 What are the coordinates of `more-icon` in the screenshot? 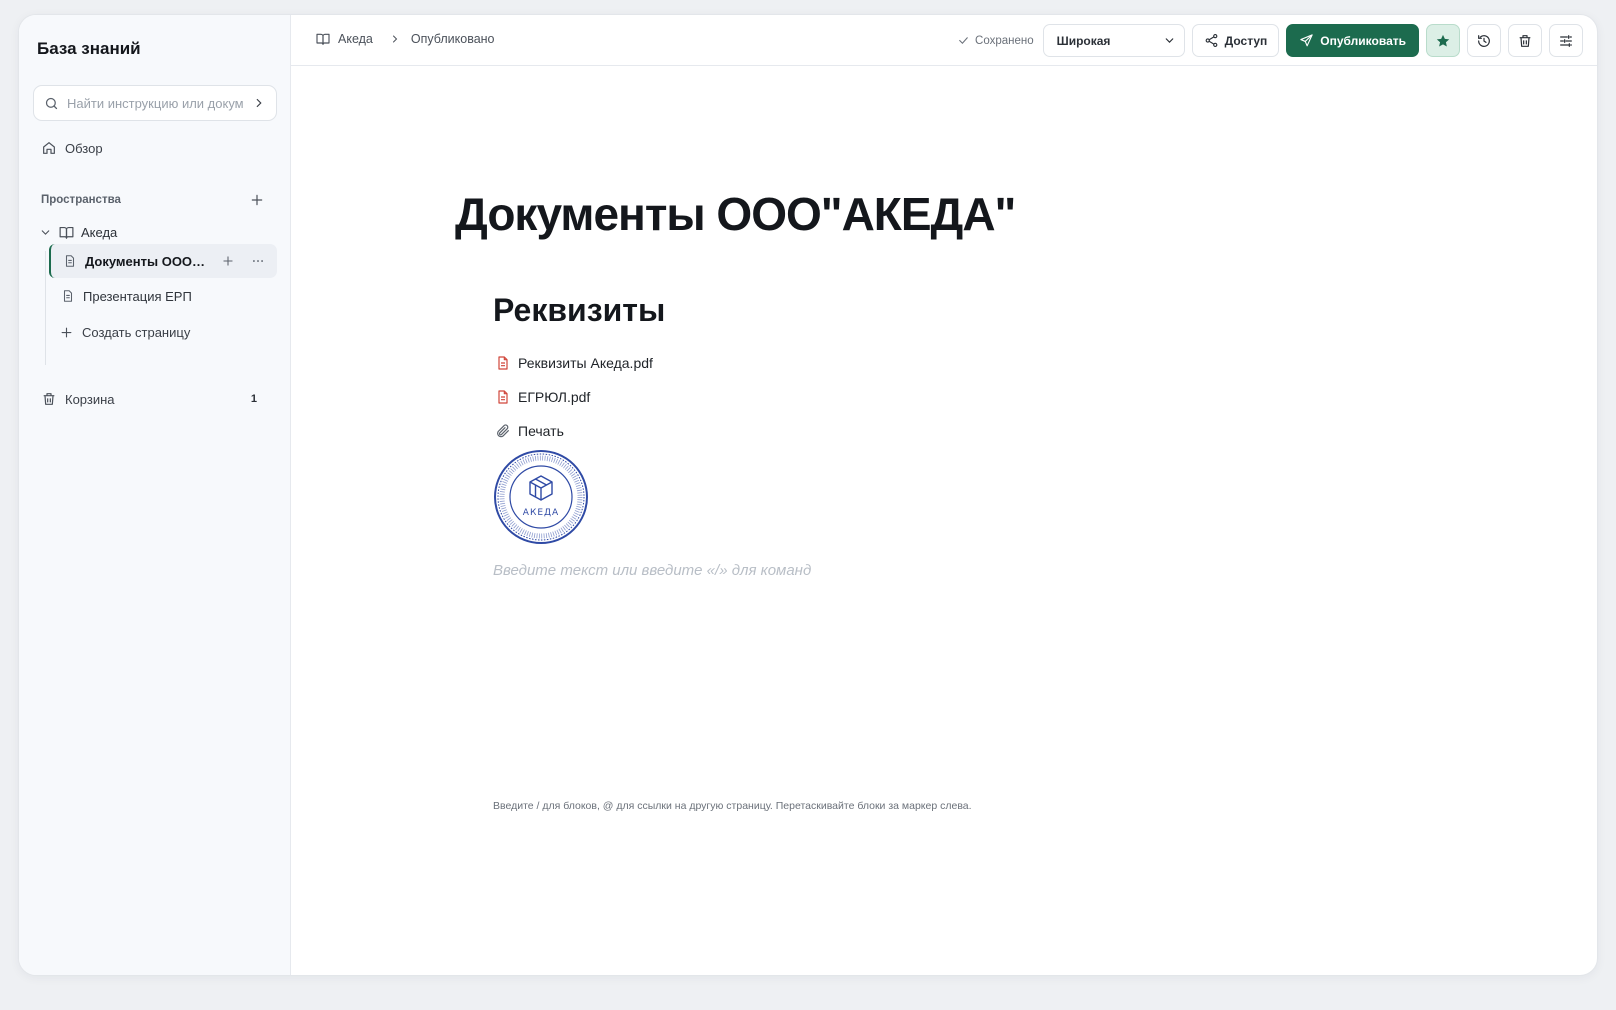 It's located at (258, 261).